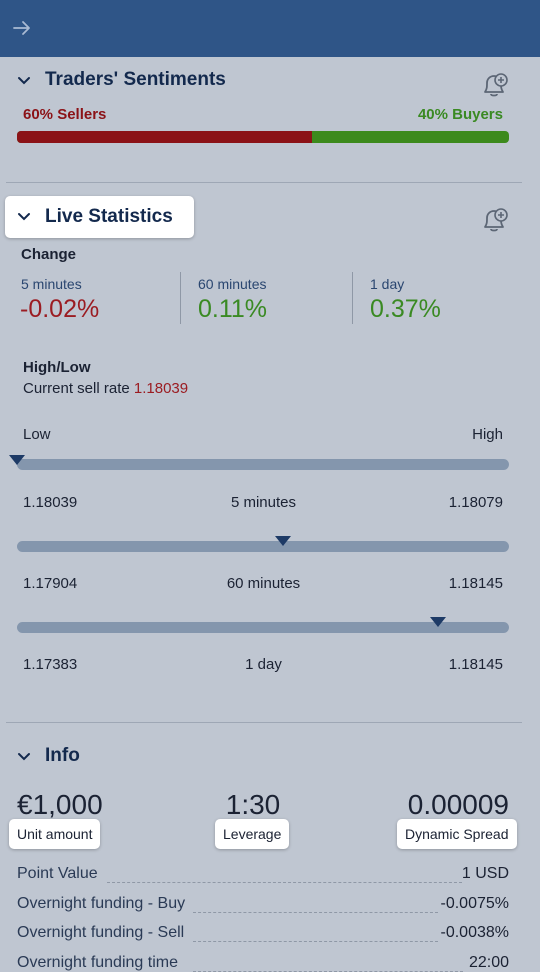 This screenshot has height=972, width=540. I want to click on top-bar, so click(270, 28).